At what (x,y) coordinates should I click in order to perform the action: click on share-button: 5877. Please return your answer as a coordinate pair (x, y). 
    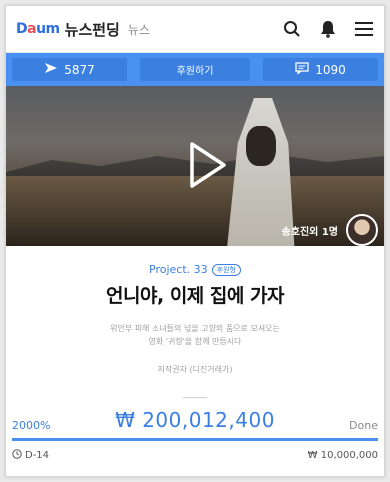
    Looking at the image, I should click on (69, 69).